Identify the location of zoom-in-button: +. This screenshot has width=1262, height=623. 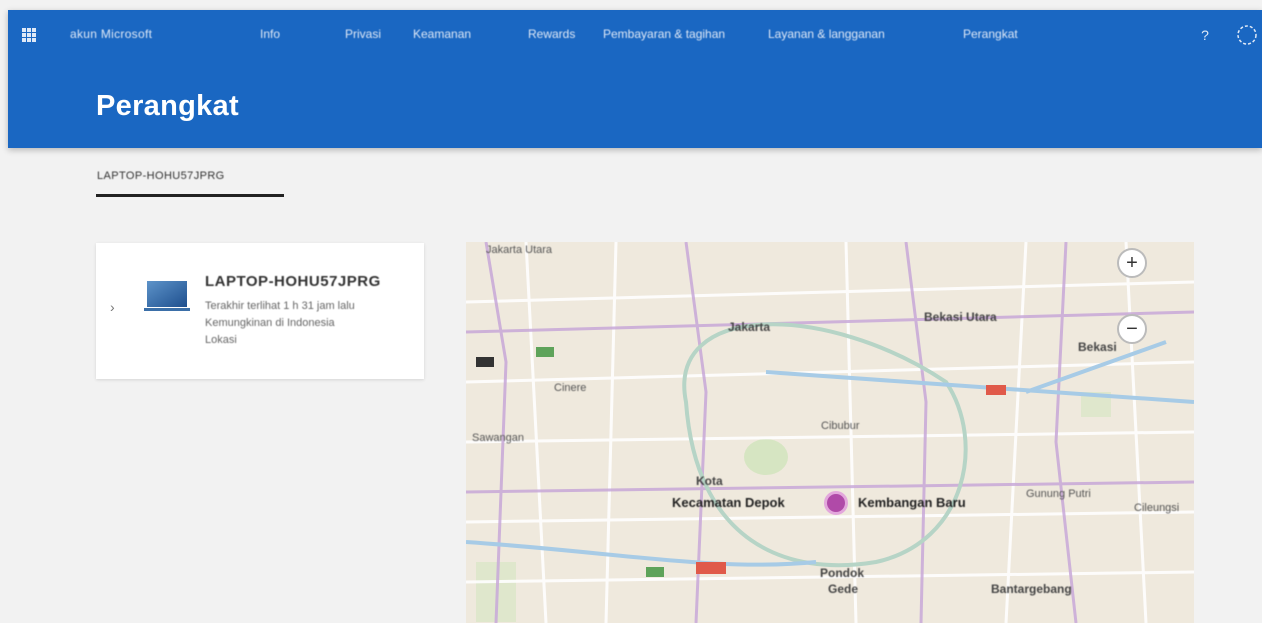
(1132, 263).